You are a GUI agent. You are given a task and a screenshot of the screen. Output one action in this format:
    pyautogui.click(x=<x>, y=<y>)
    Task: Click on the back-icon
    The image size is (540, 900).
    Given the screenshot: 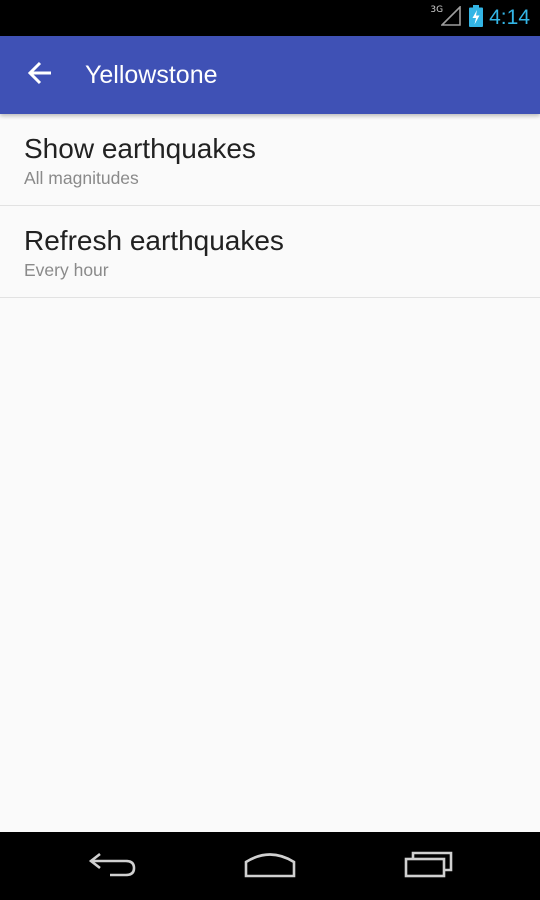 What is the action you would take?
    pyautogui.click(x=113, y=866)
    